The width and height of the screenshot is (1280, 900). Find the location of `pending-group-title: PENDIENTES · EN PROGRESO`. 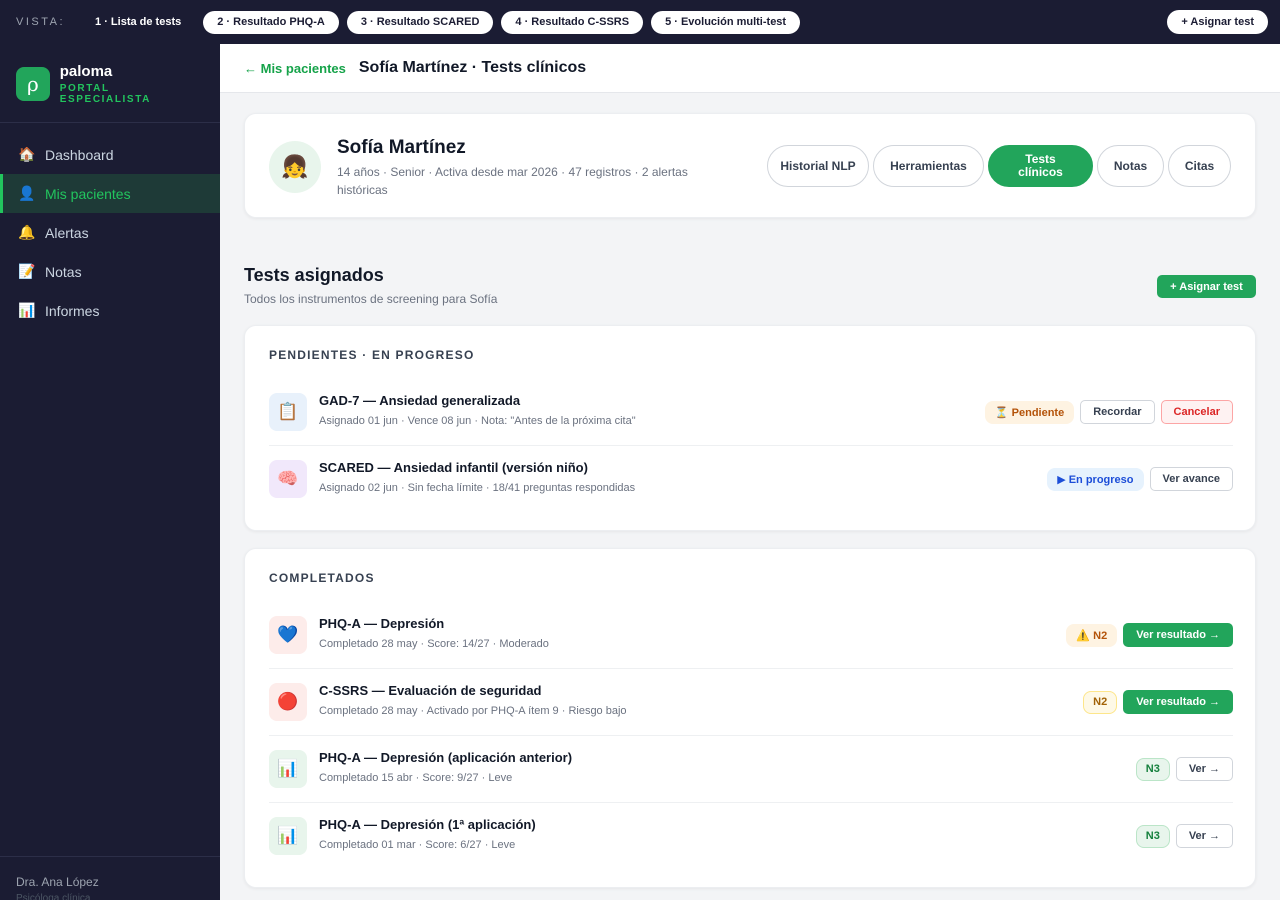

pending-group-title: PENDIENTES · EN PROGRESO is located at coordinates (372, 355).